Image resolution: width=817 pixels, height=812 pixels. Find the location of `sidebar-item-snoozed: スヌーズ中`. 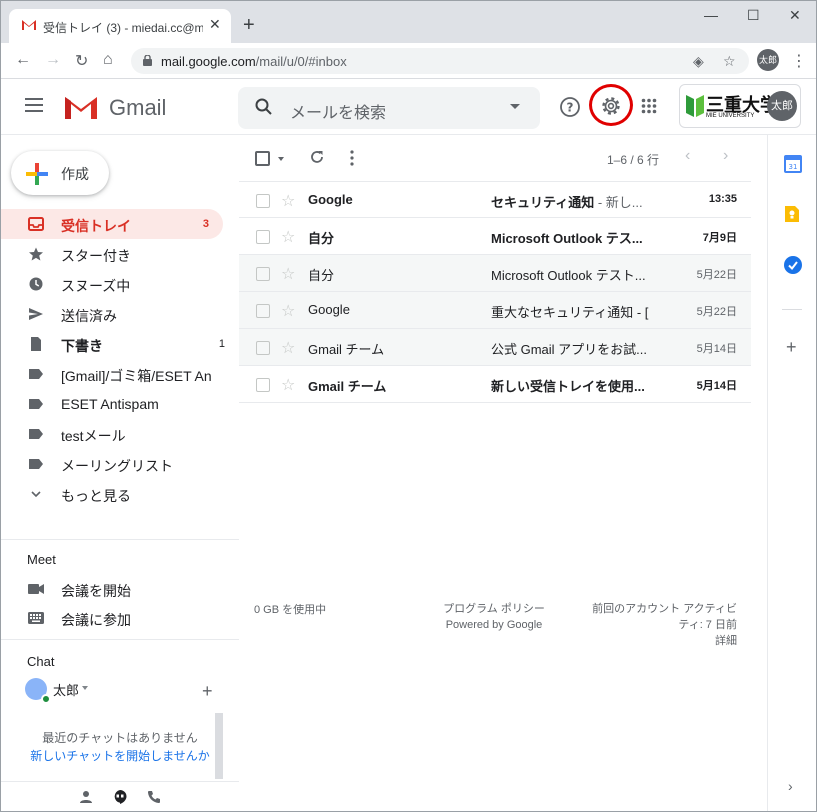

sidebar-item-snoozed: スヌーズ中 is located at coordinates (120, 284).